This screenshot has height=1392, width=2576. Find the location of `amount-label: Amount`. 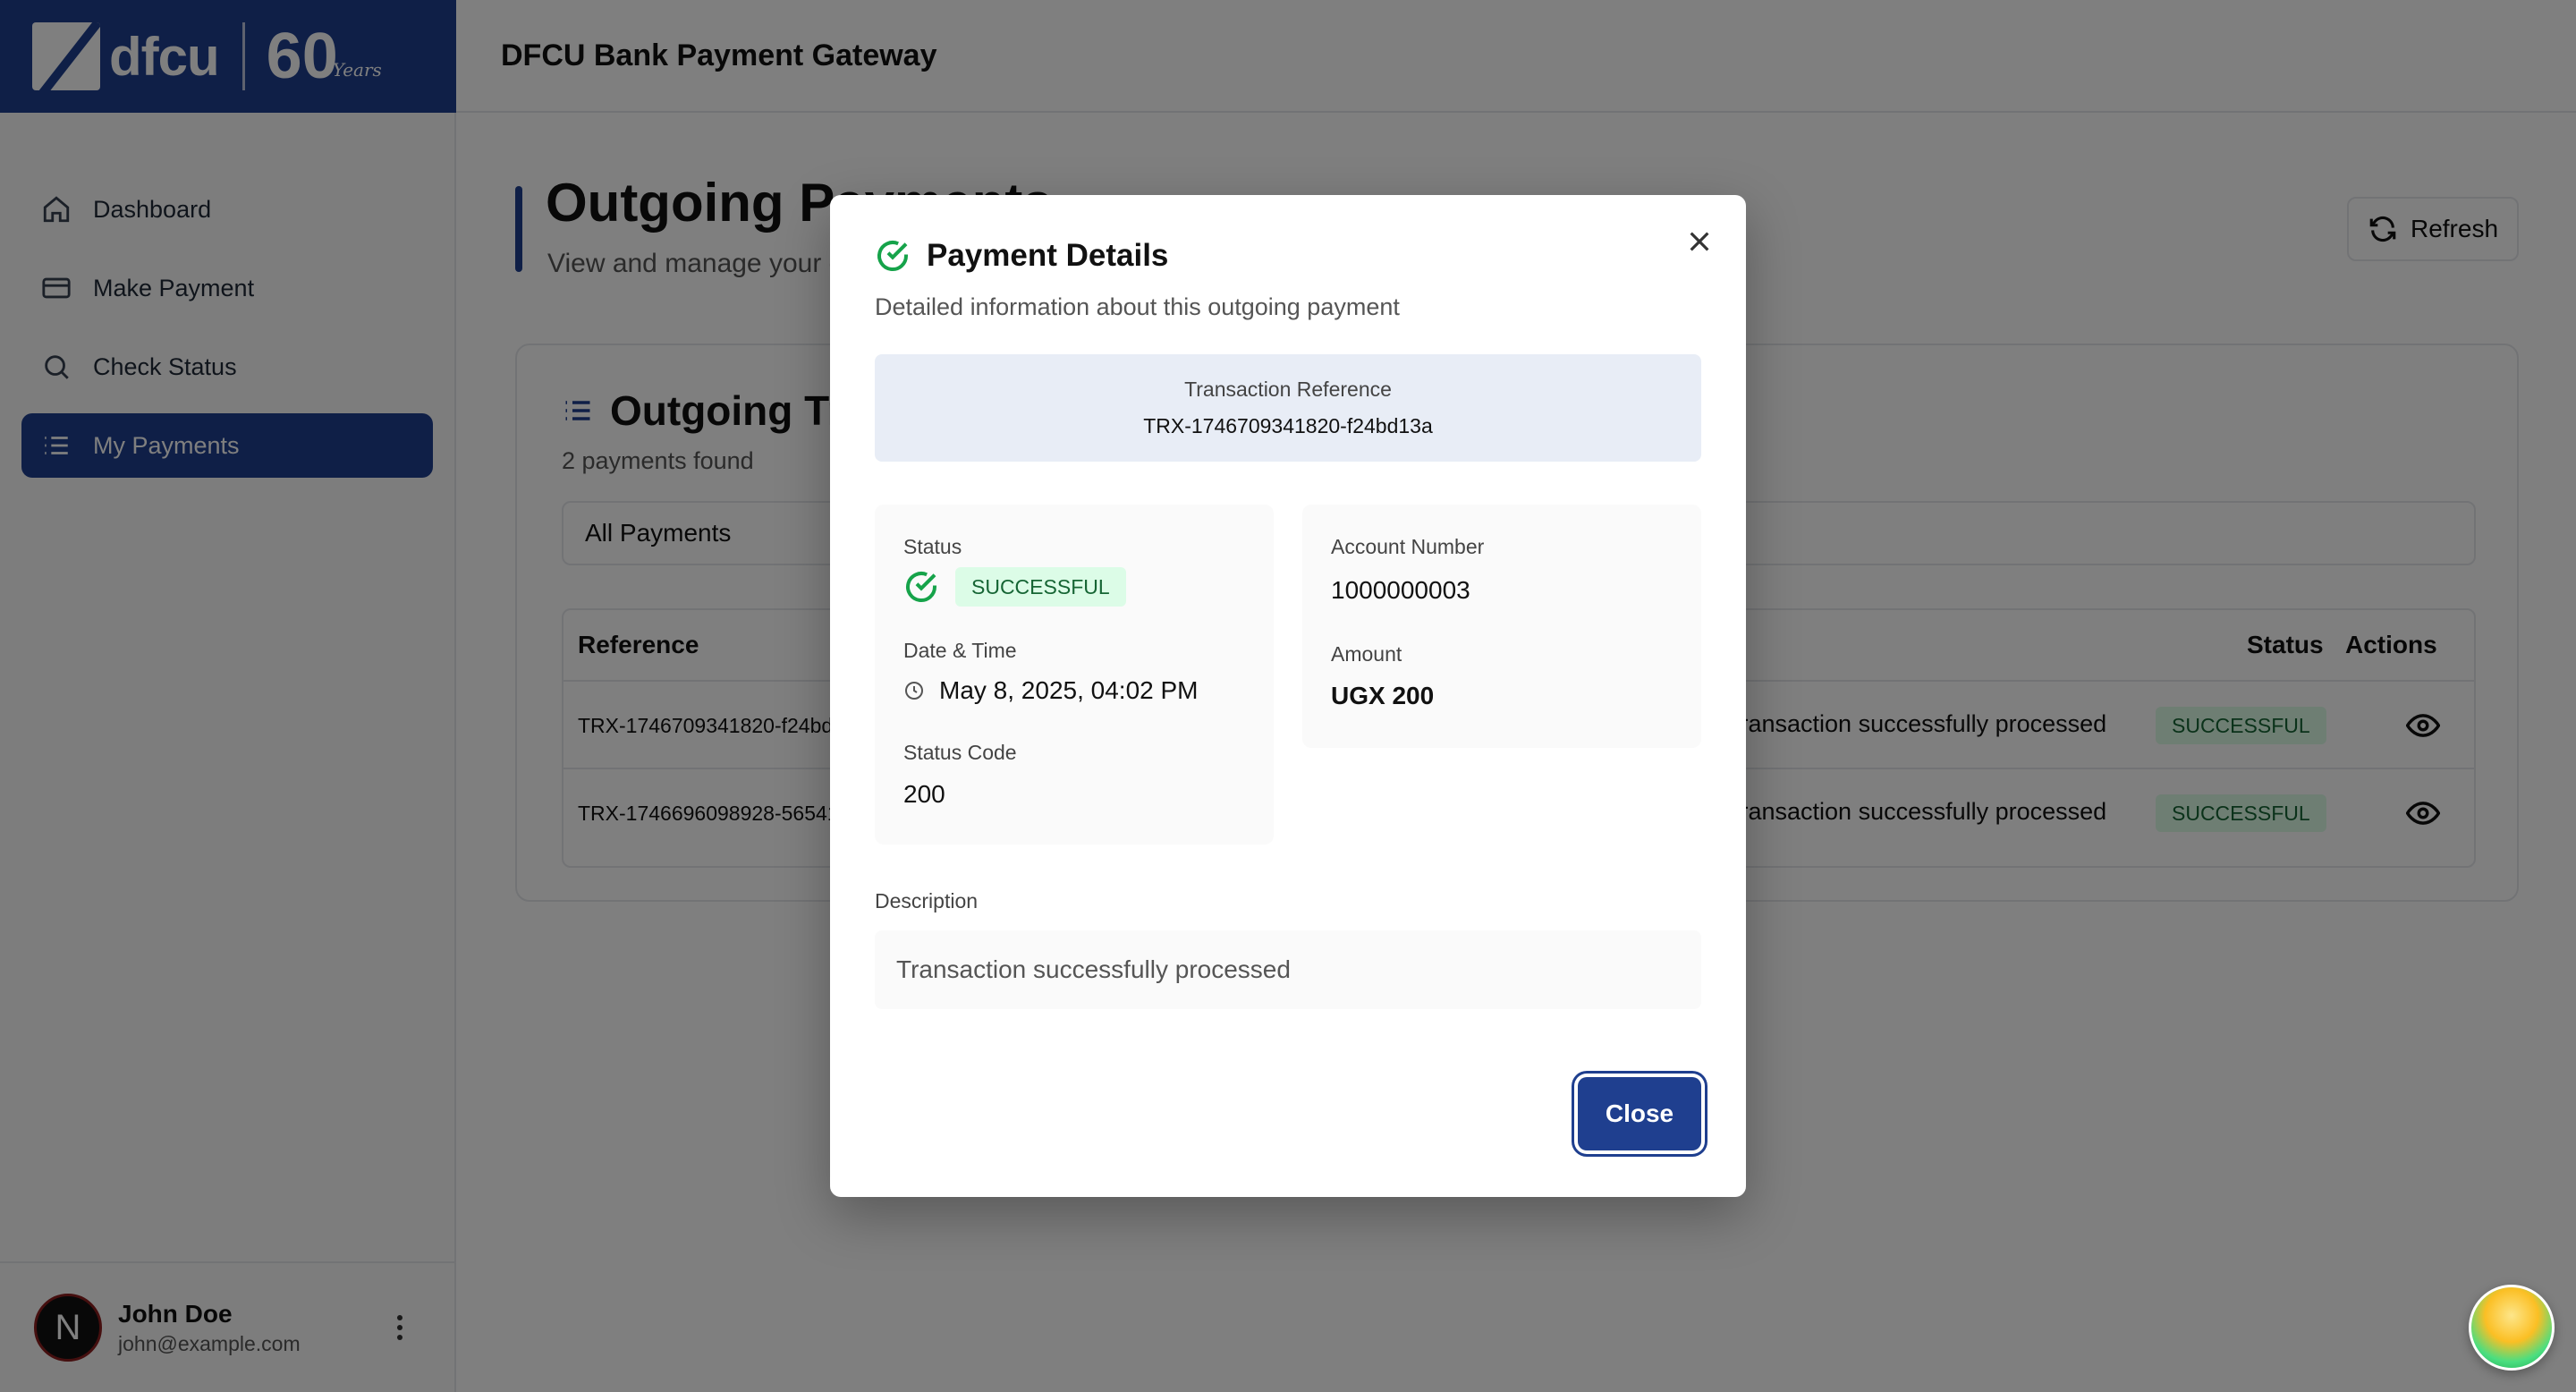

amount-label: Amount is located at coordinates (1366, 654).